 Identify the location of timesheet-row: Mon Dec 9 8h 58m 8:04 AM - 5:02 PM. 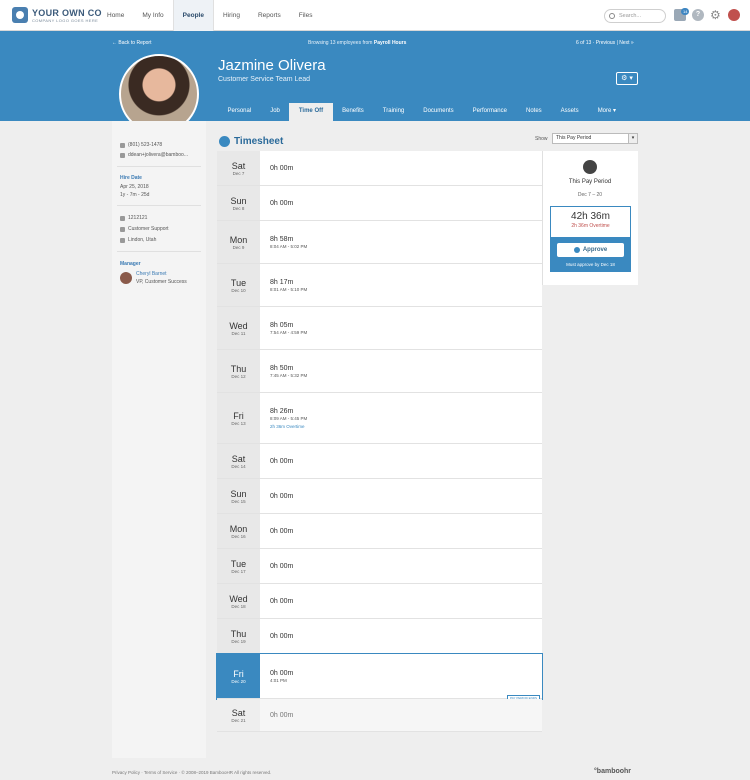
(379, 242).